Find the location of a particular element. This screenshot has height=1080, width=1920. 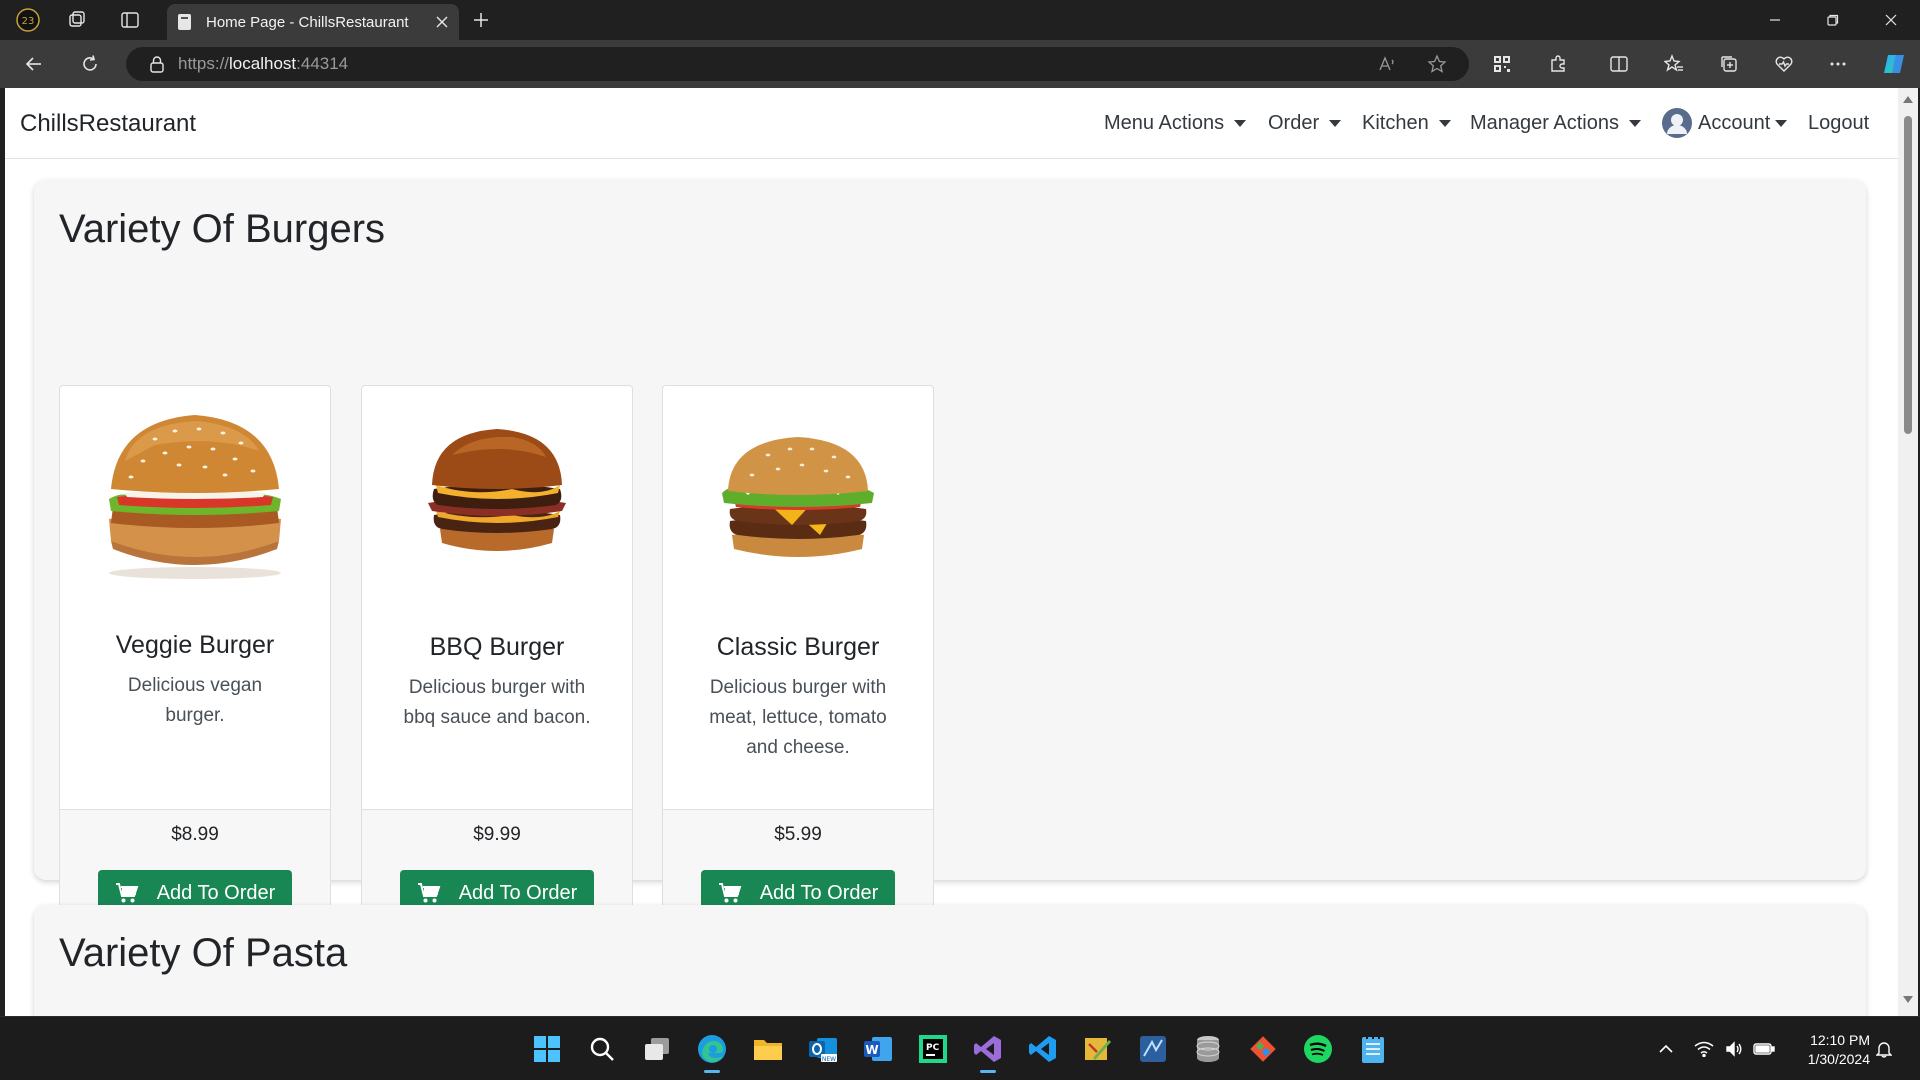

spotify-icon is located at coordinates (1318, 1049).